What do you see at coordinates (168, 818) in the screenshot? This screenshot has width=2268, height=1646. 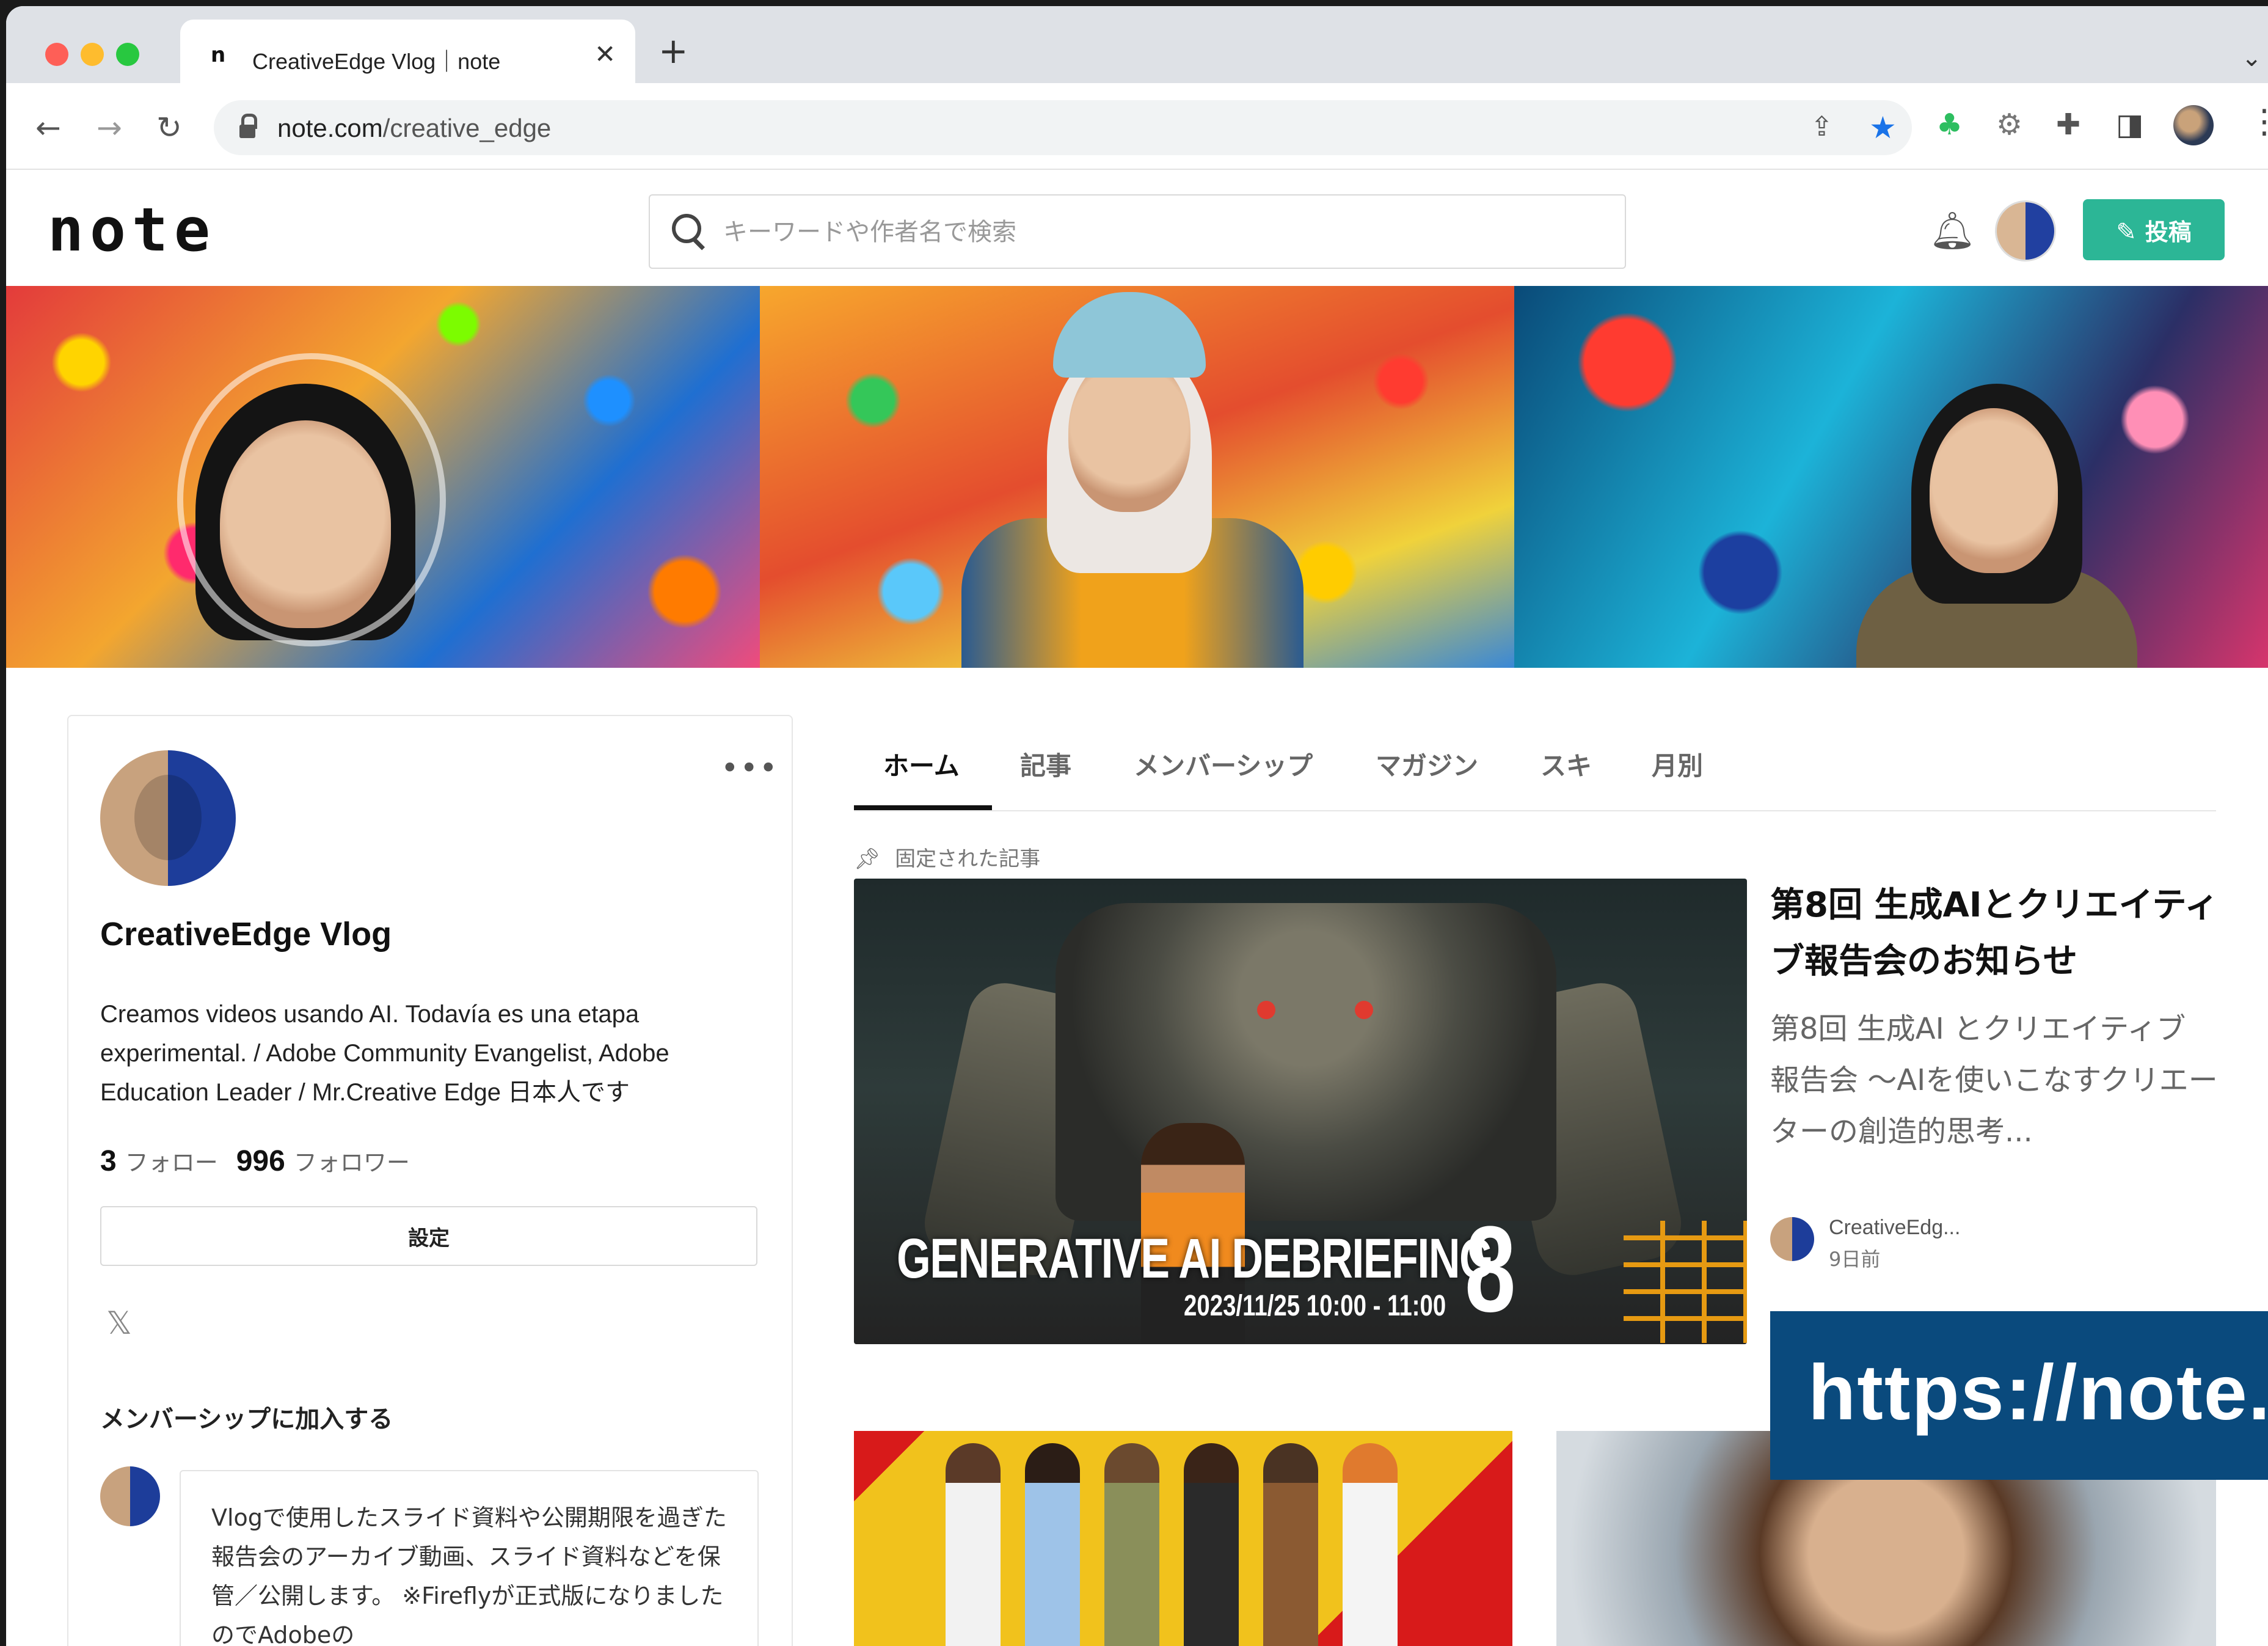 I see `profile-avatar` at bounding box center [168, 818].